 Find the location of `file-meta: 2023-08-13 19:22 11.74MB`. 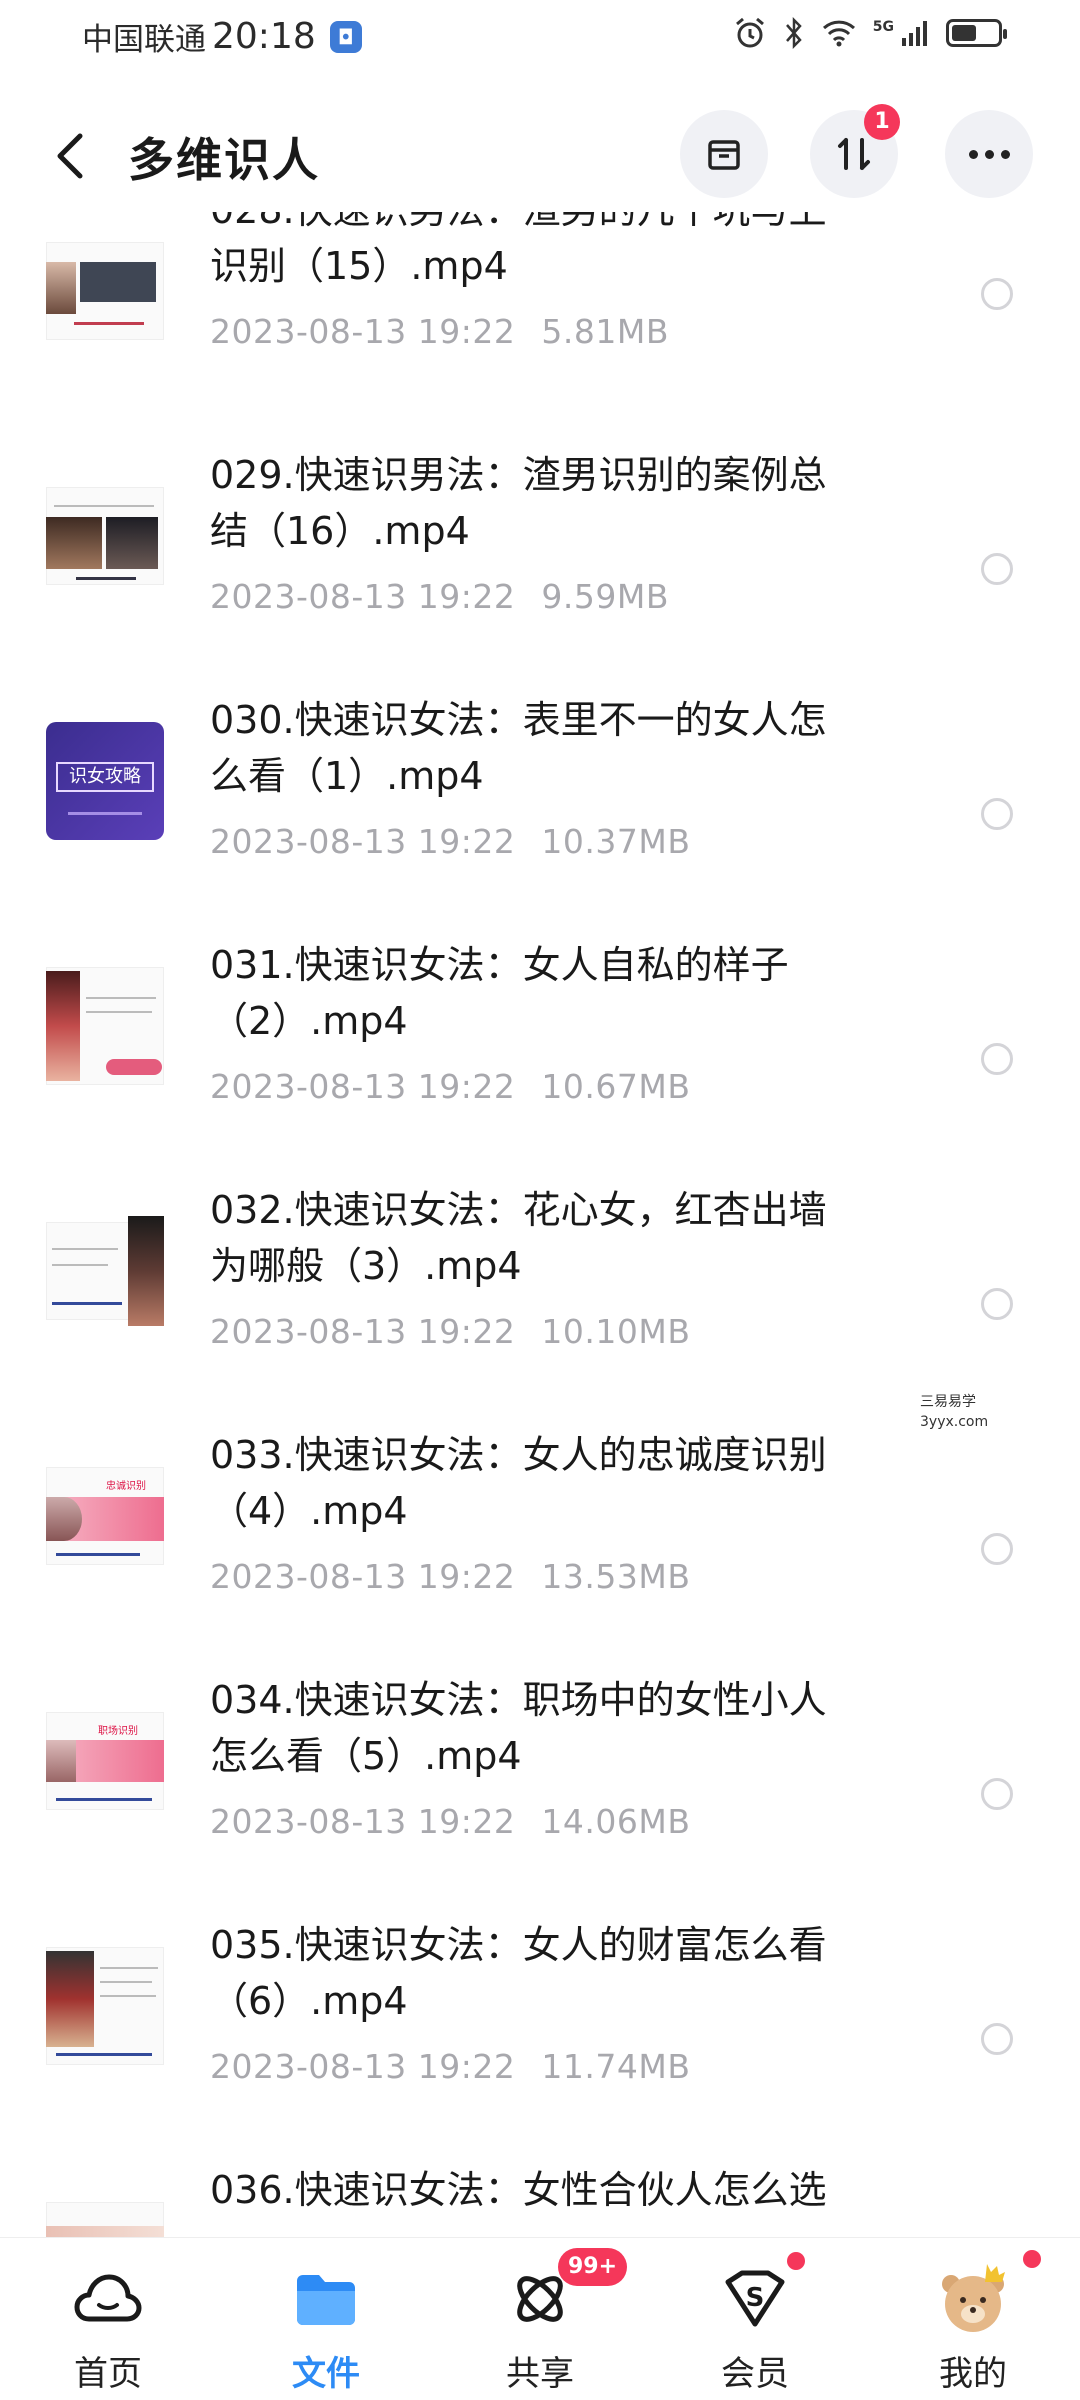

file-meta: 2023-08-13 19:22 11.74MB is located at coordinates (450, 2066).